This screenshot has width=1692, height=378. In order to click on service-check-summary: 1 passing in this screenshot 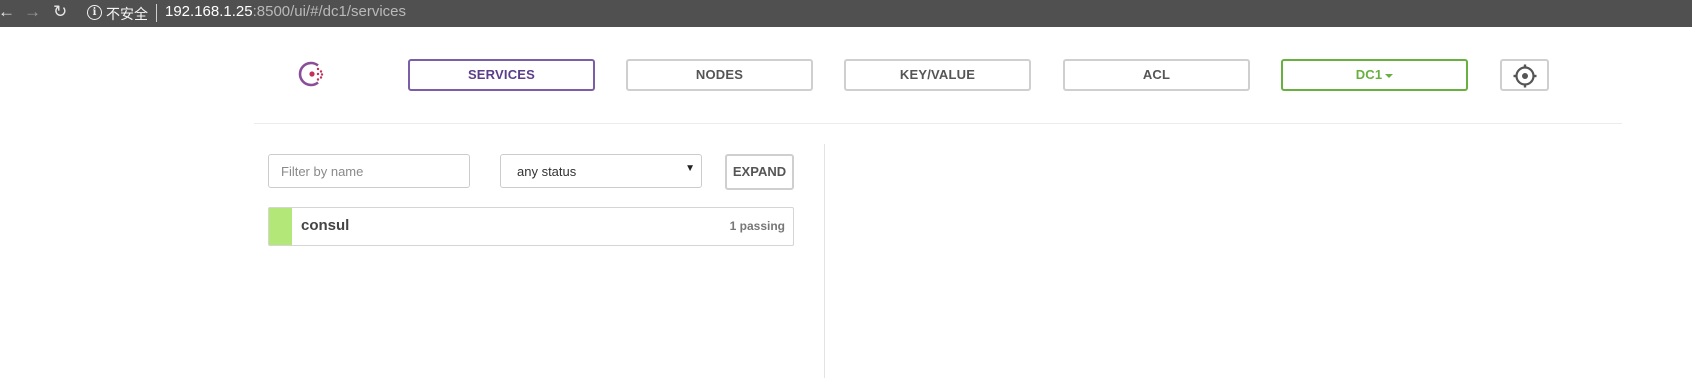, I will do `click(757, 226)`.